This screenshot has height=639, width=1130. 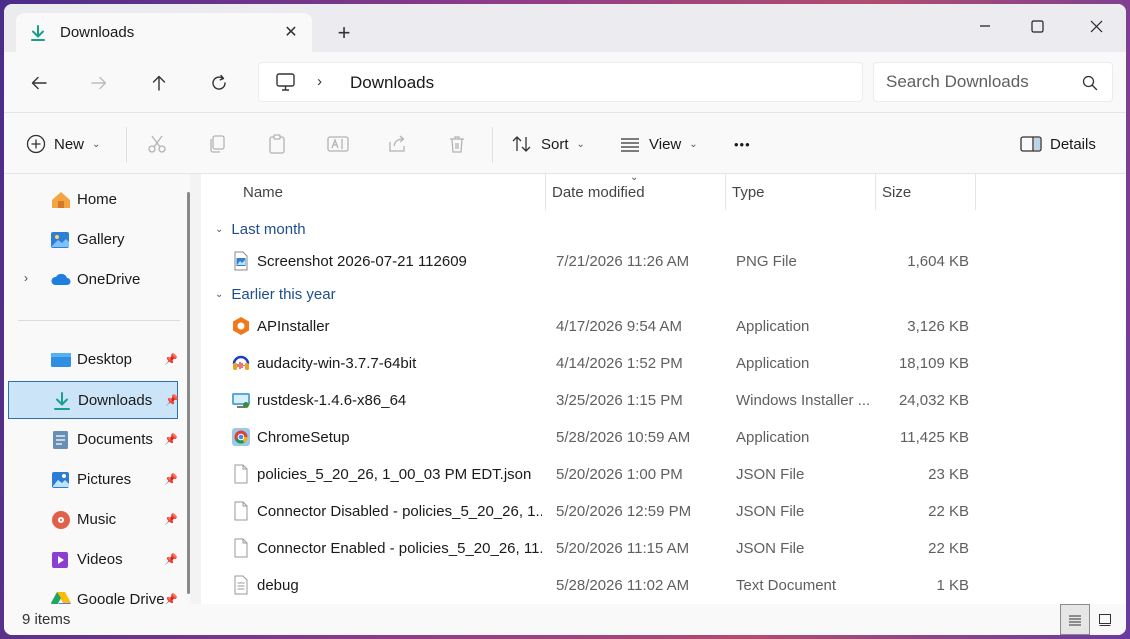 I want to click on this-pc-icon, so click(x=285, y=82).